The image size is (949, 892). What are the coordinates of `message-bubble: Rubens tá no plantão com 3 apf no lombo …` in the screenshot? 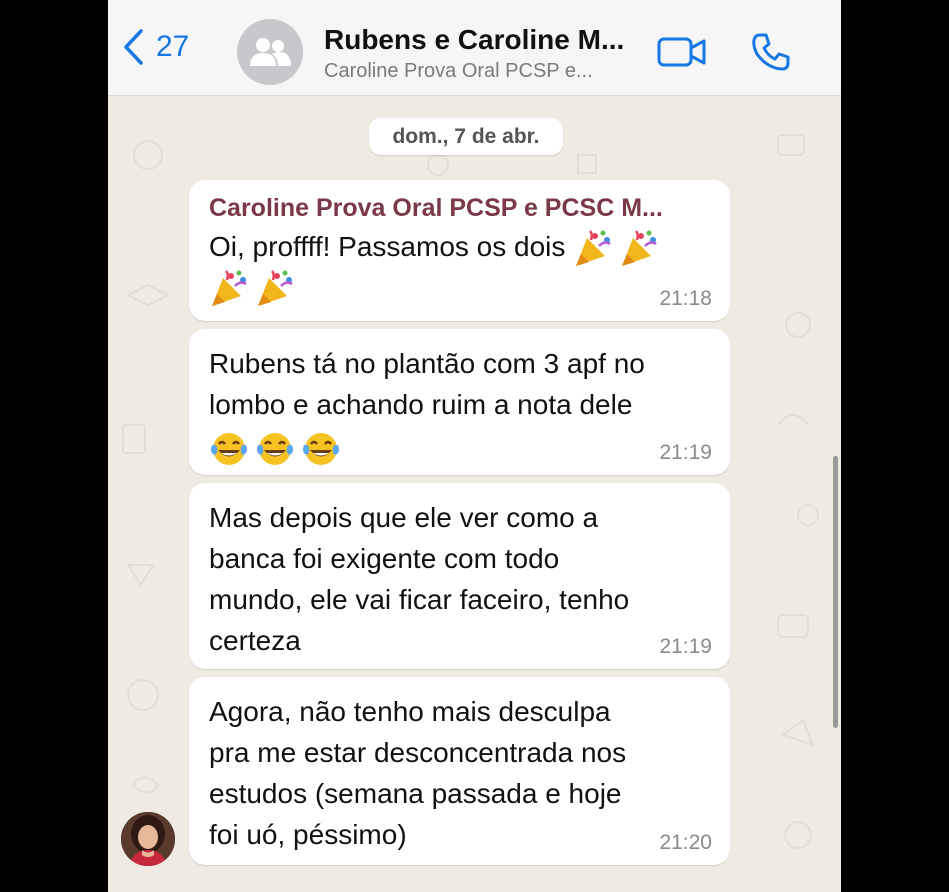 It's located at (459, 402).